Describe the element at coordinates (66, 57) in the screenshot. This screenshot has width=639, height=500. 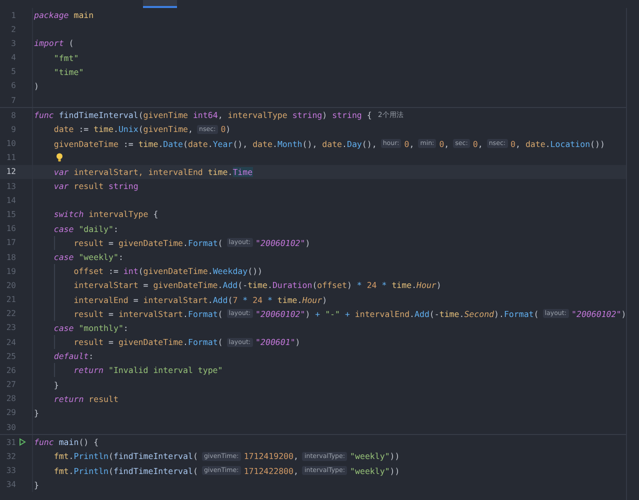
I see `string-literal: "fmt"` at that location.